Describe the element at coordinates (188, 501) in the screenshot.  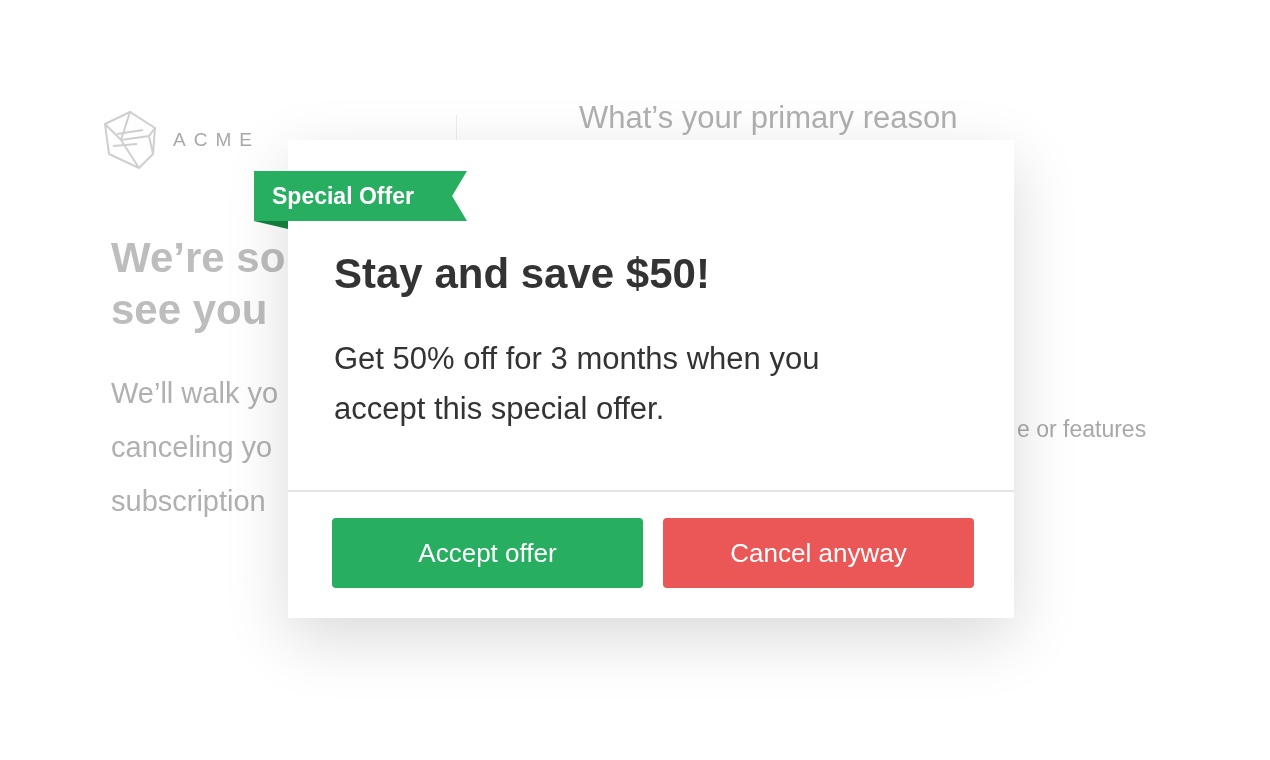
I see `intro-line: subscription` at that location.